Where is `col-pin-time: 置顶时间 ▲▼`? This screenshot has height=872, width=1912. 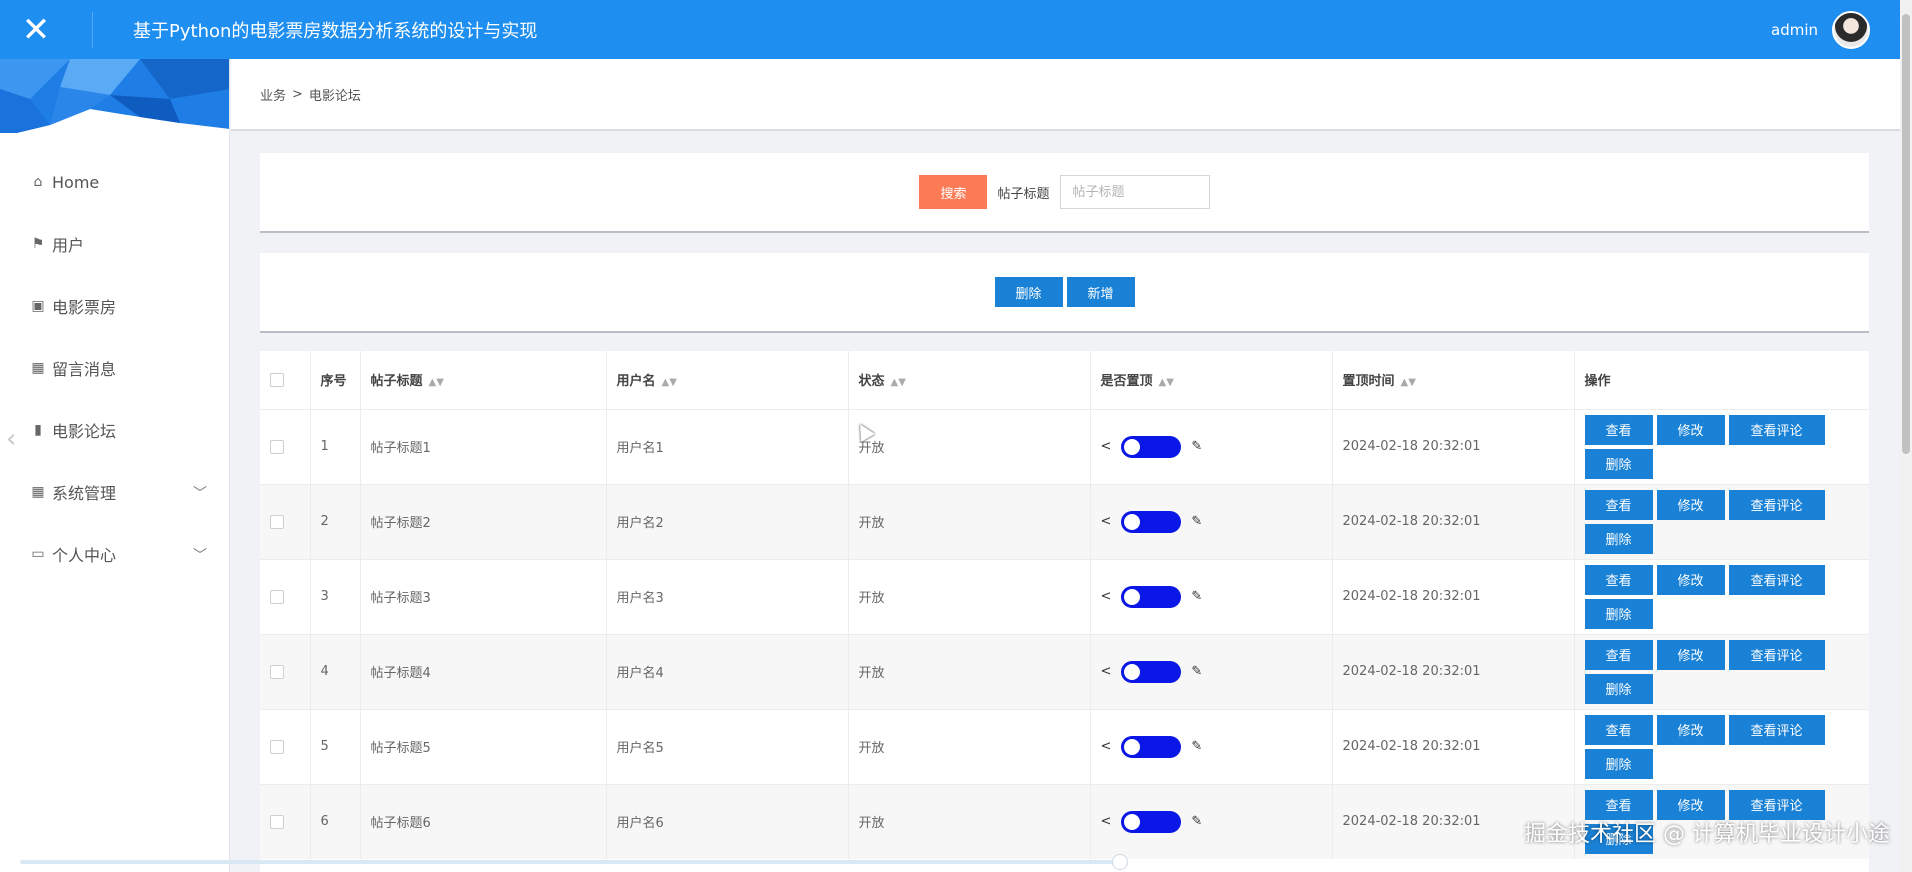
col-pin-time: 置顶时间 ▲▼ is located at coordinates (1453, 380).